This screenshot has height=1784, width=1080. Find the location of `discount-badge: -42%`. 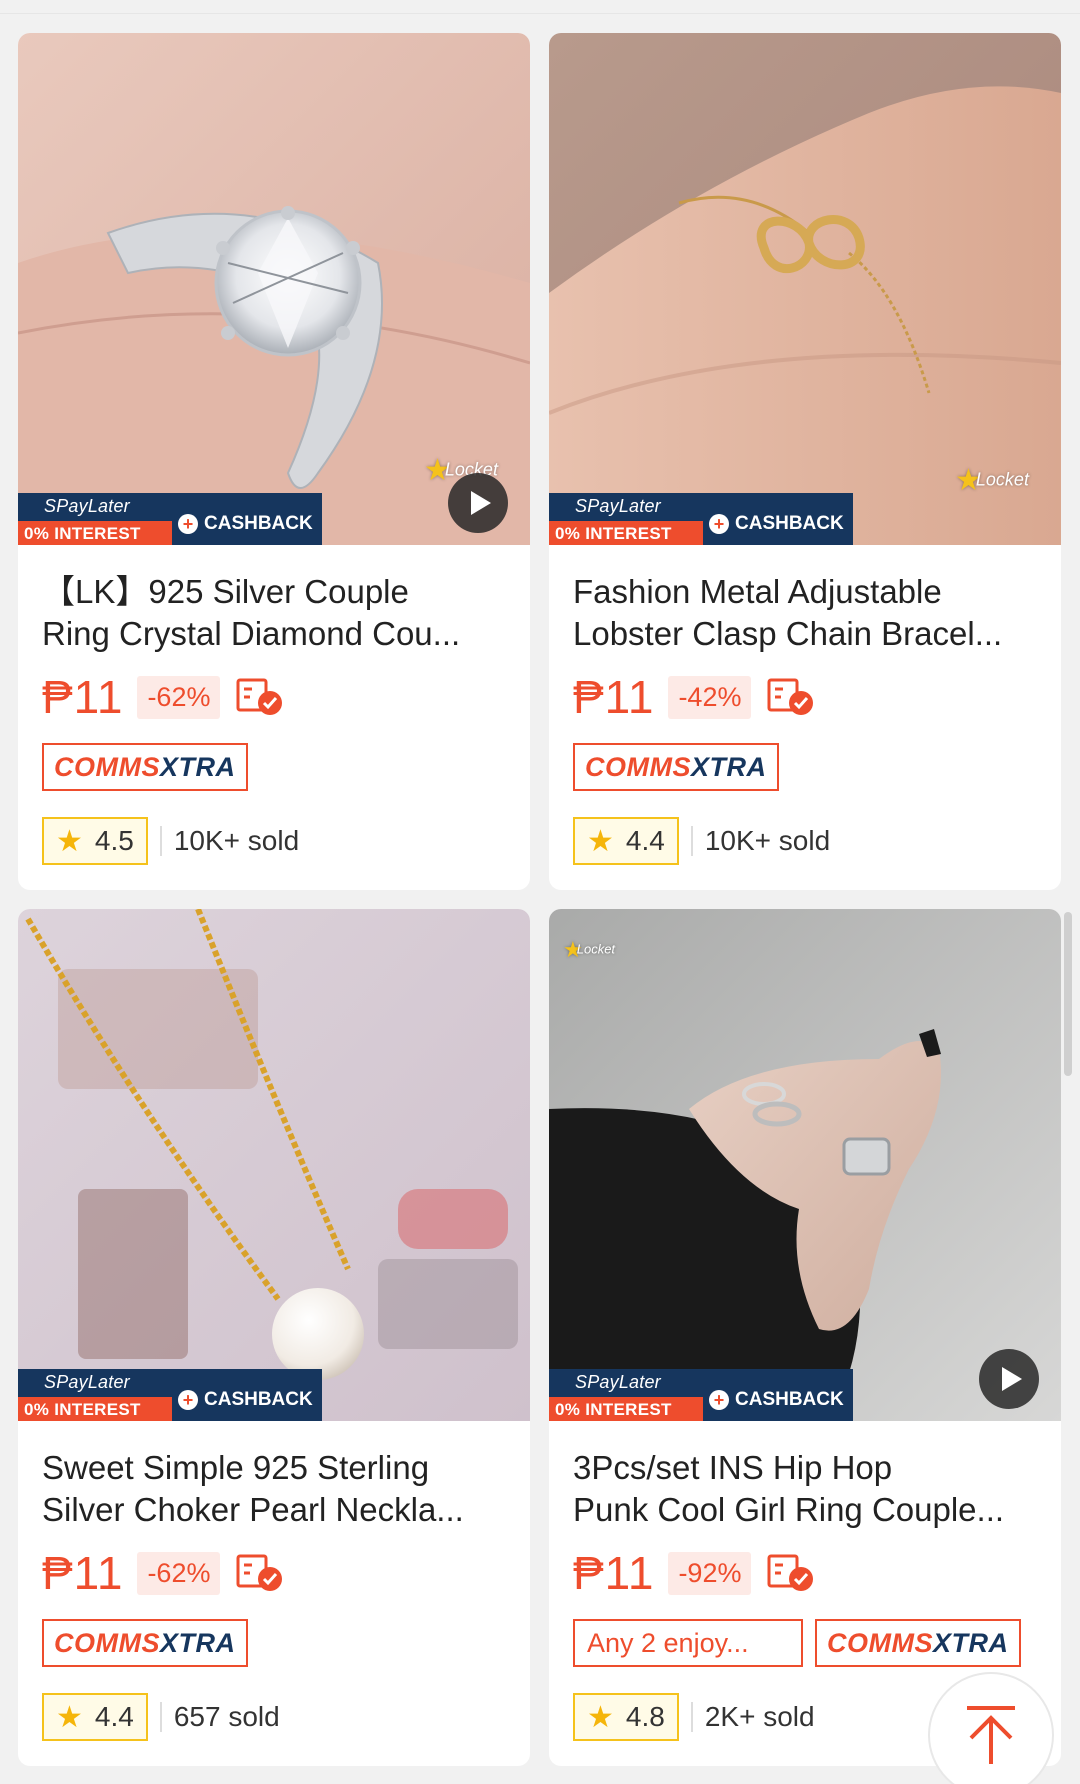

discount-badge: -42% is located at coordinates (710, 697).